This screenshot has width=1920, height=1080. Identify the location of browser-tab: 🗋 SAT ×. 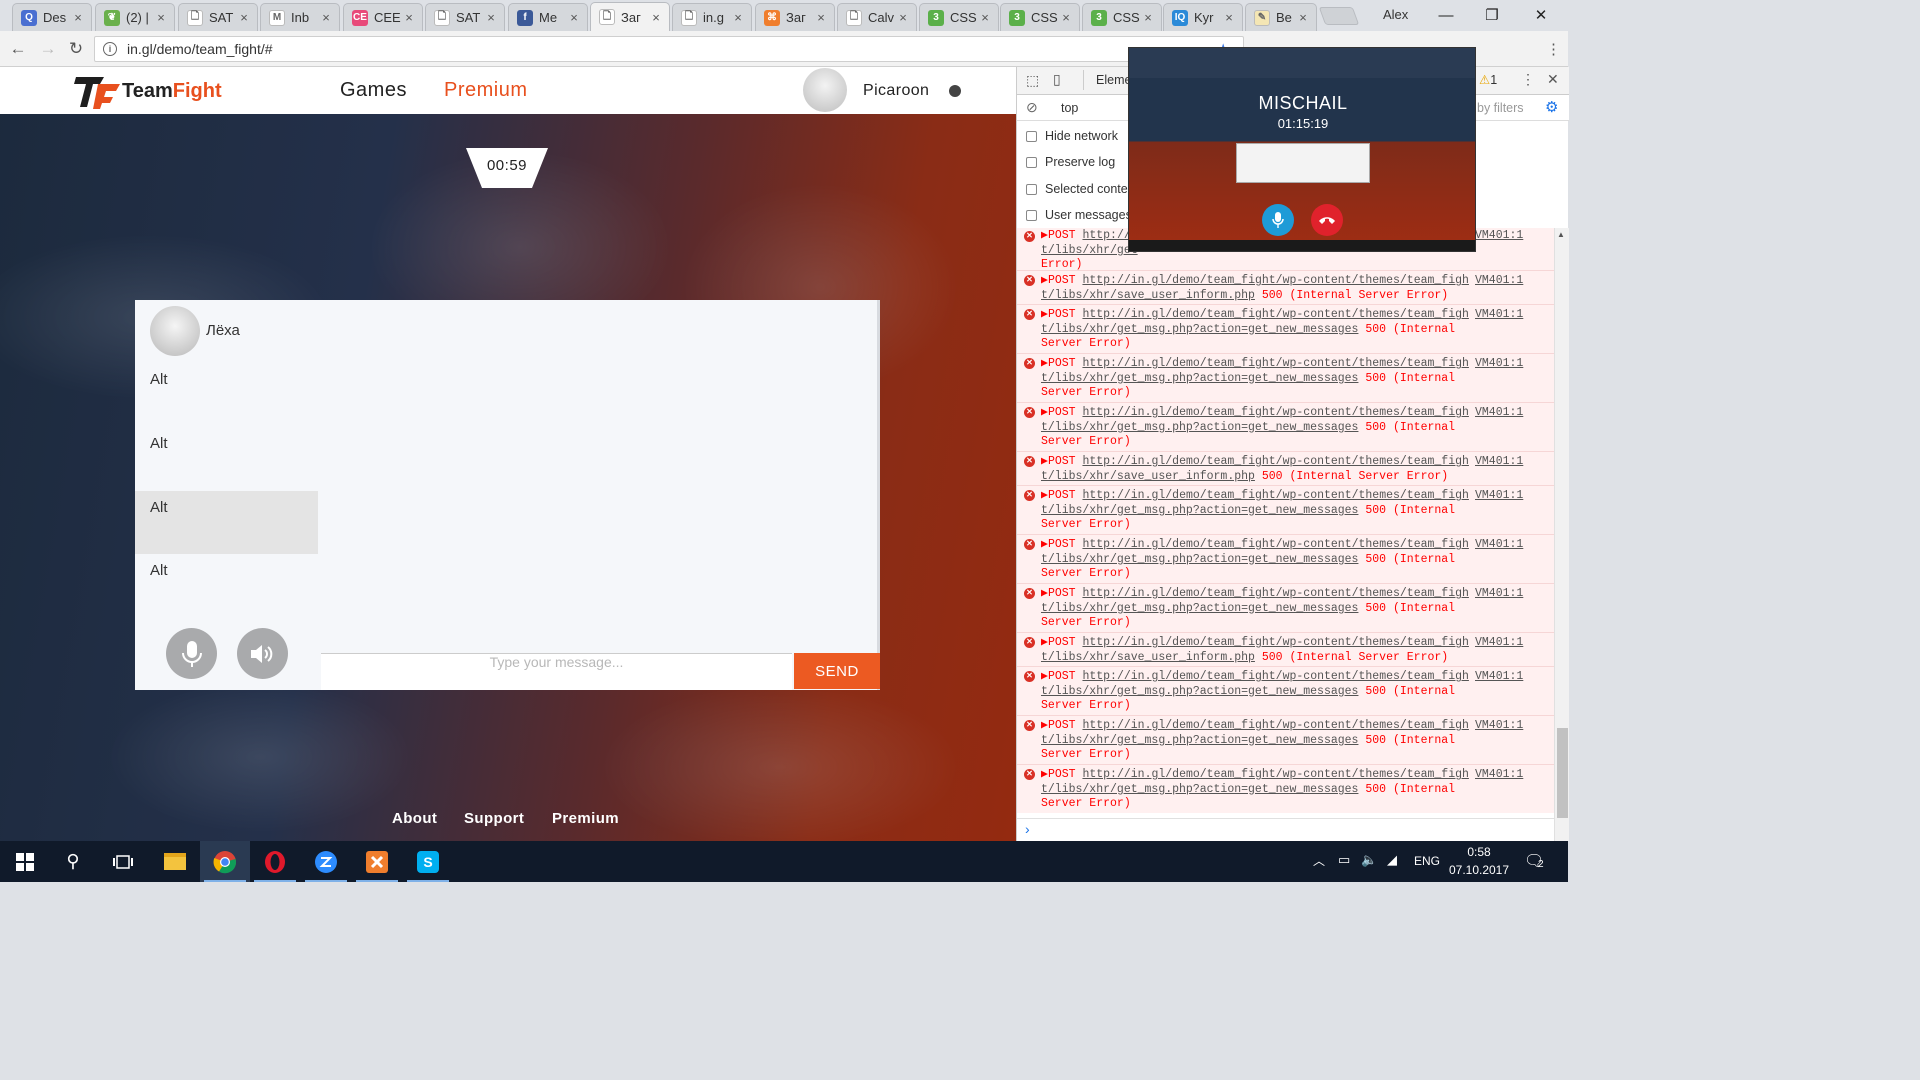
(218, 17).